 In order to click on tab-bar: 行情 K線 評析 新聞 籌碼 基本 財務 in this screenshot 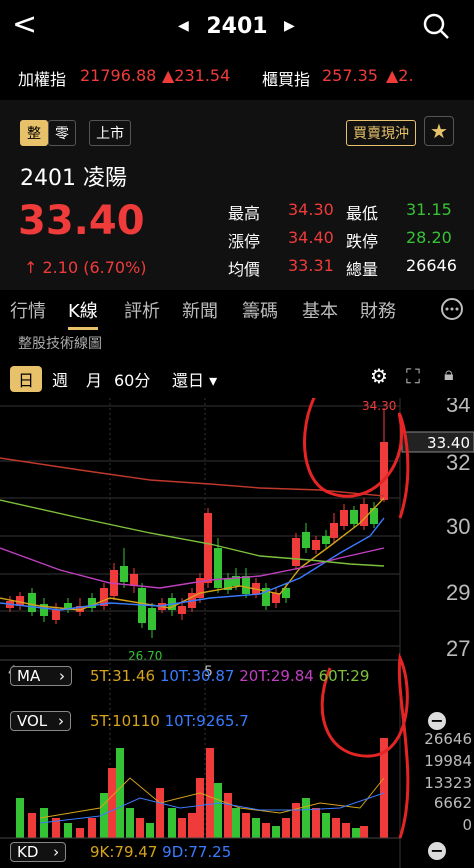, I will do `click(237, 311)`.